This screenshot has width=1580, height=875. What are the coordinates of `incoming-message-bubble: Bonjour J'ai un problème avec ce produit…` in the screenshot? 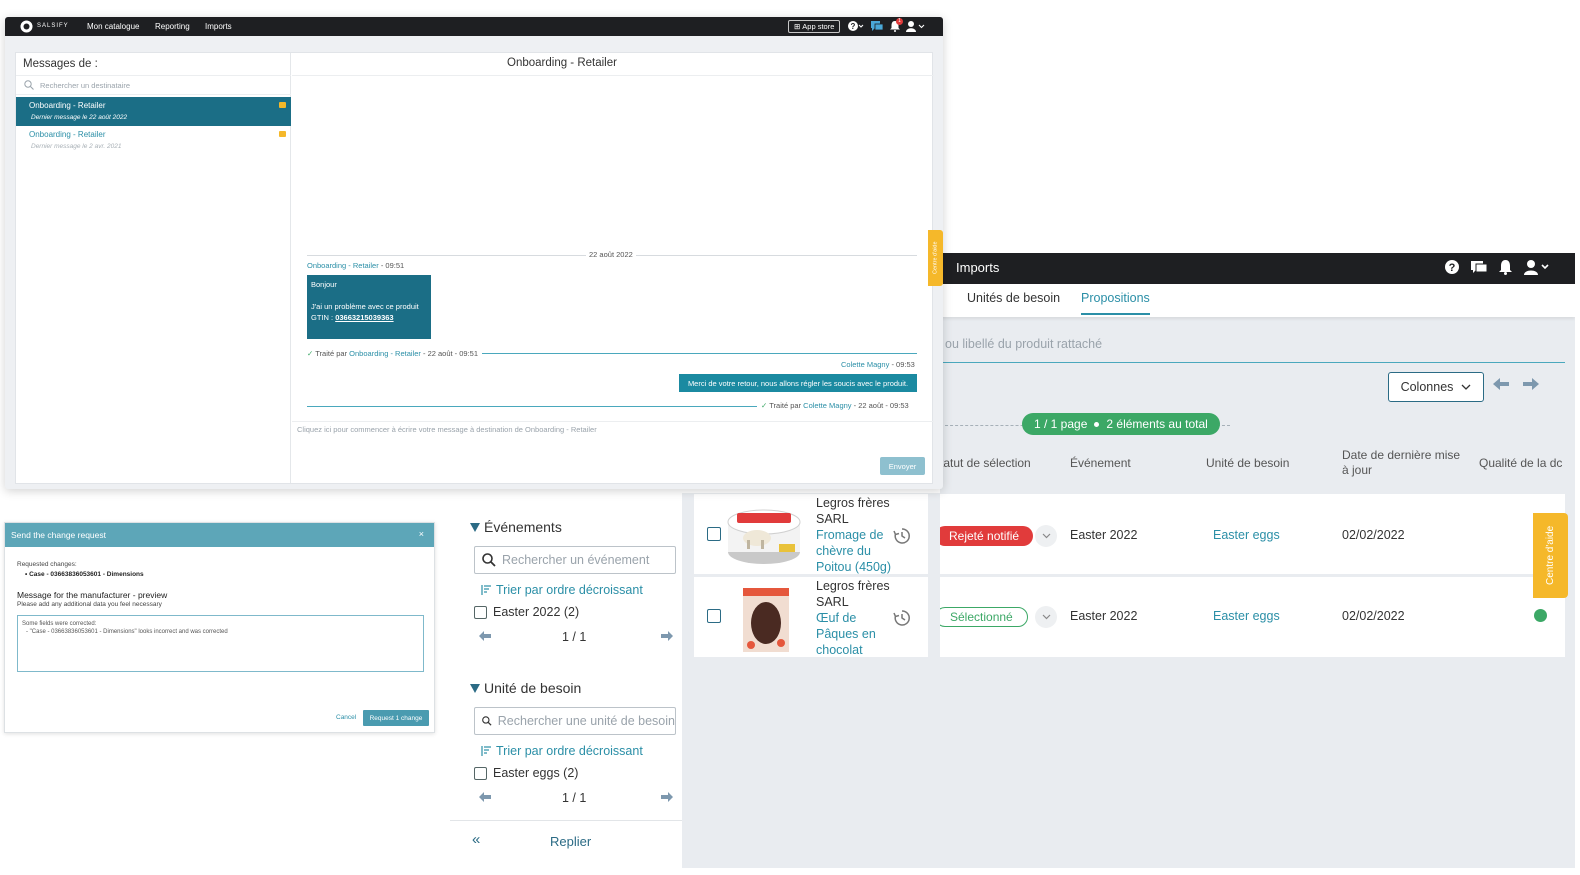 It's located at (369, 307).